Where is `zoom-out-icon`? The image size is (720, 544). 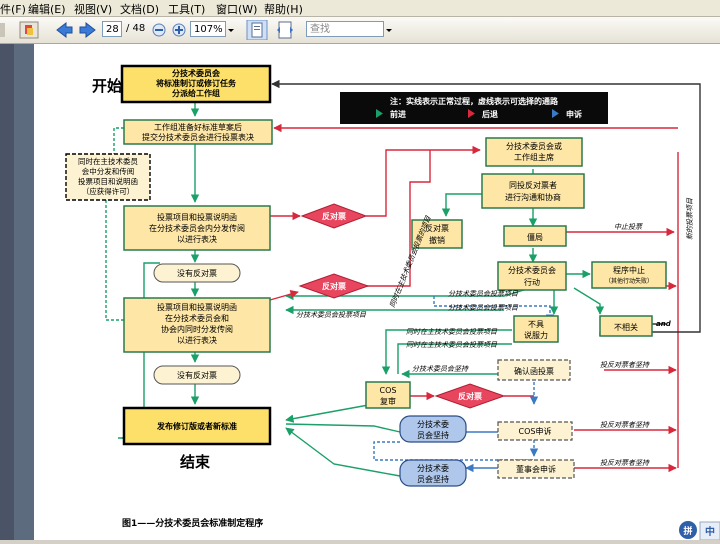
zoom-out-icon is located at coordinates (159, 30).